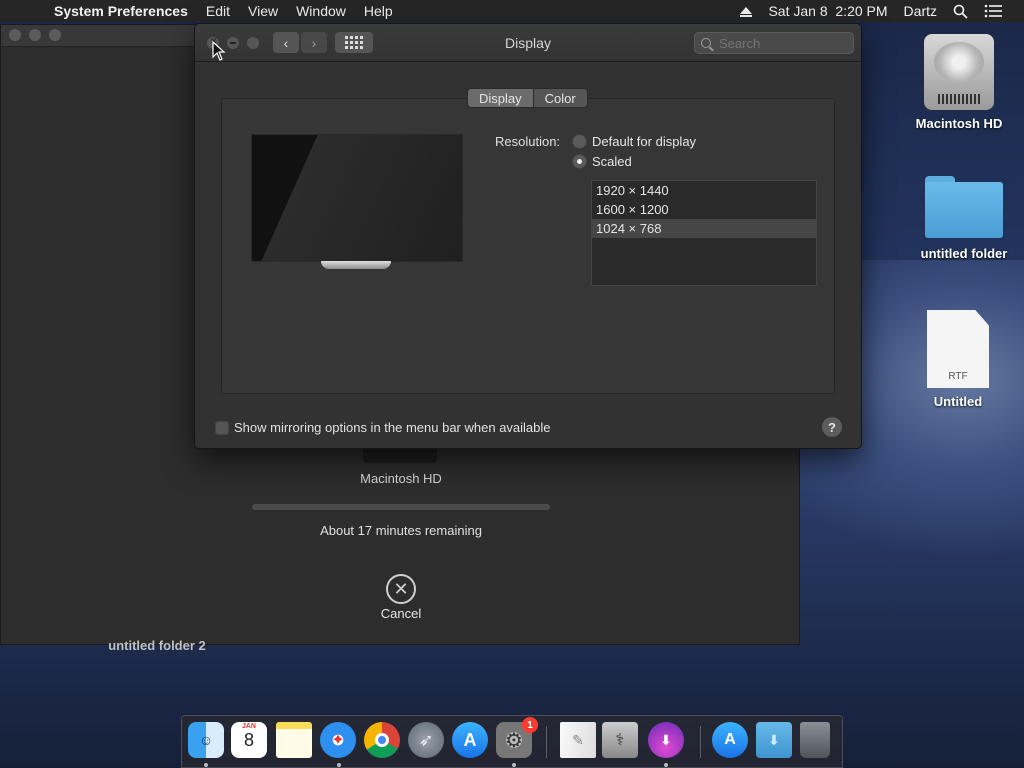 This screenshot has width=1024, height=768. Describe the element at coordinates (832, 427) in the screenshot. I see `help-button: ?` at that location.